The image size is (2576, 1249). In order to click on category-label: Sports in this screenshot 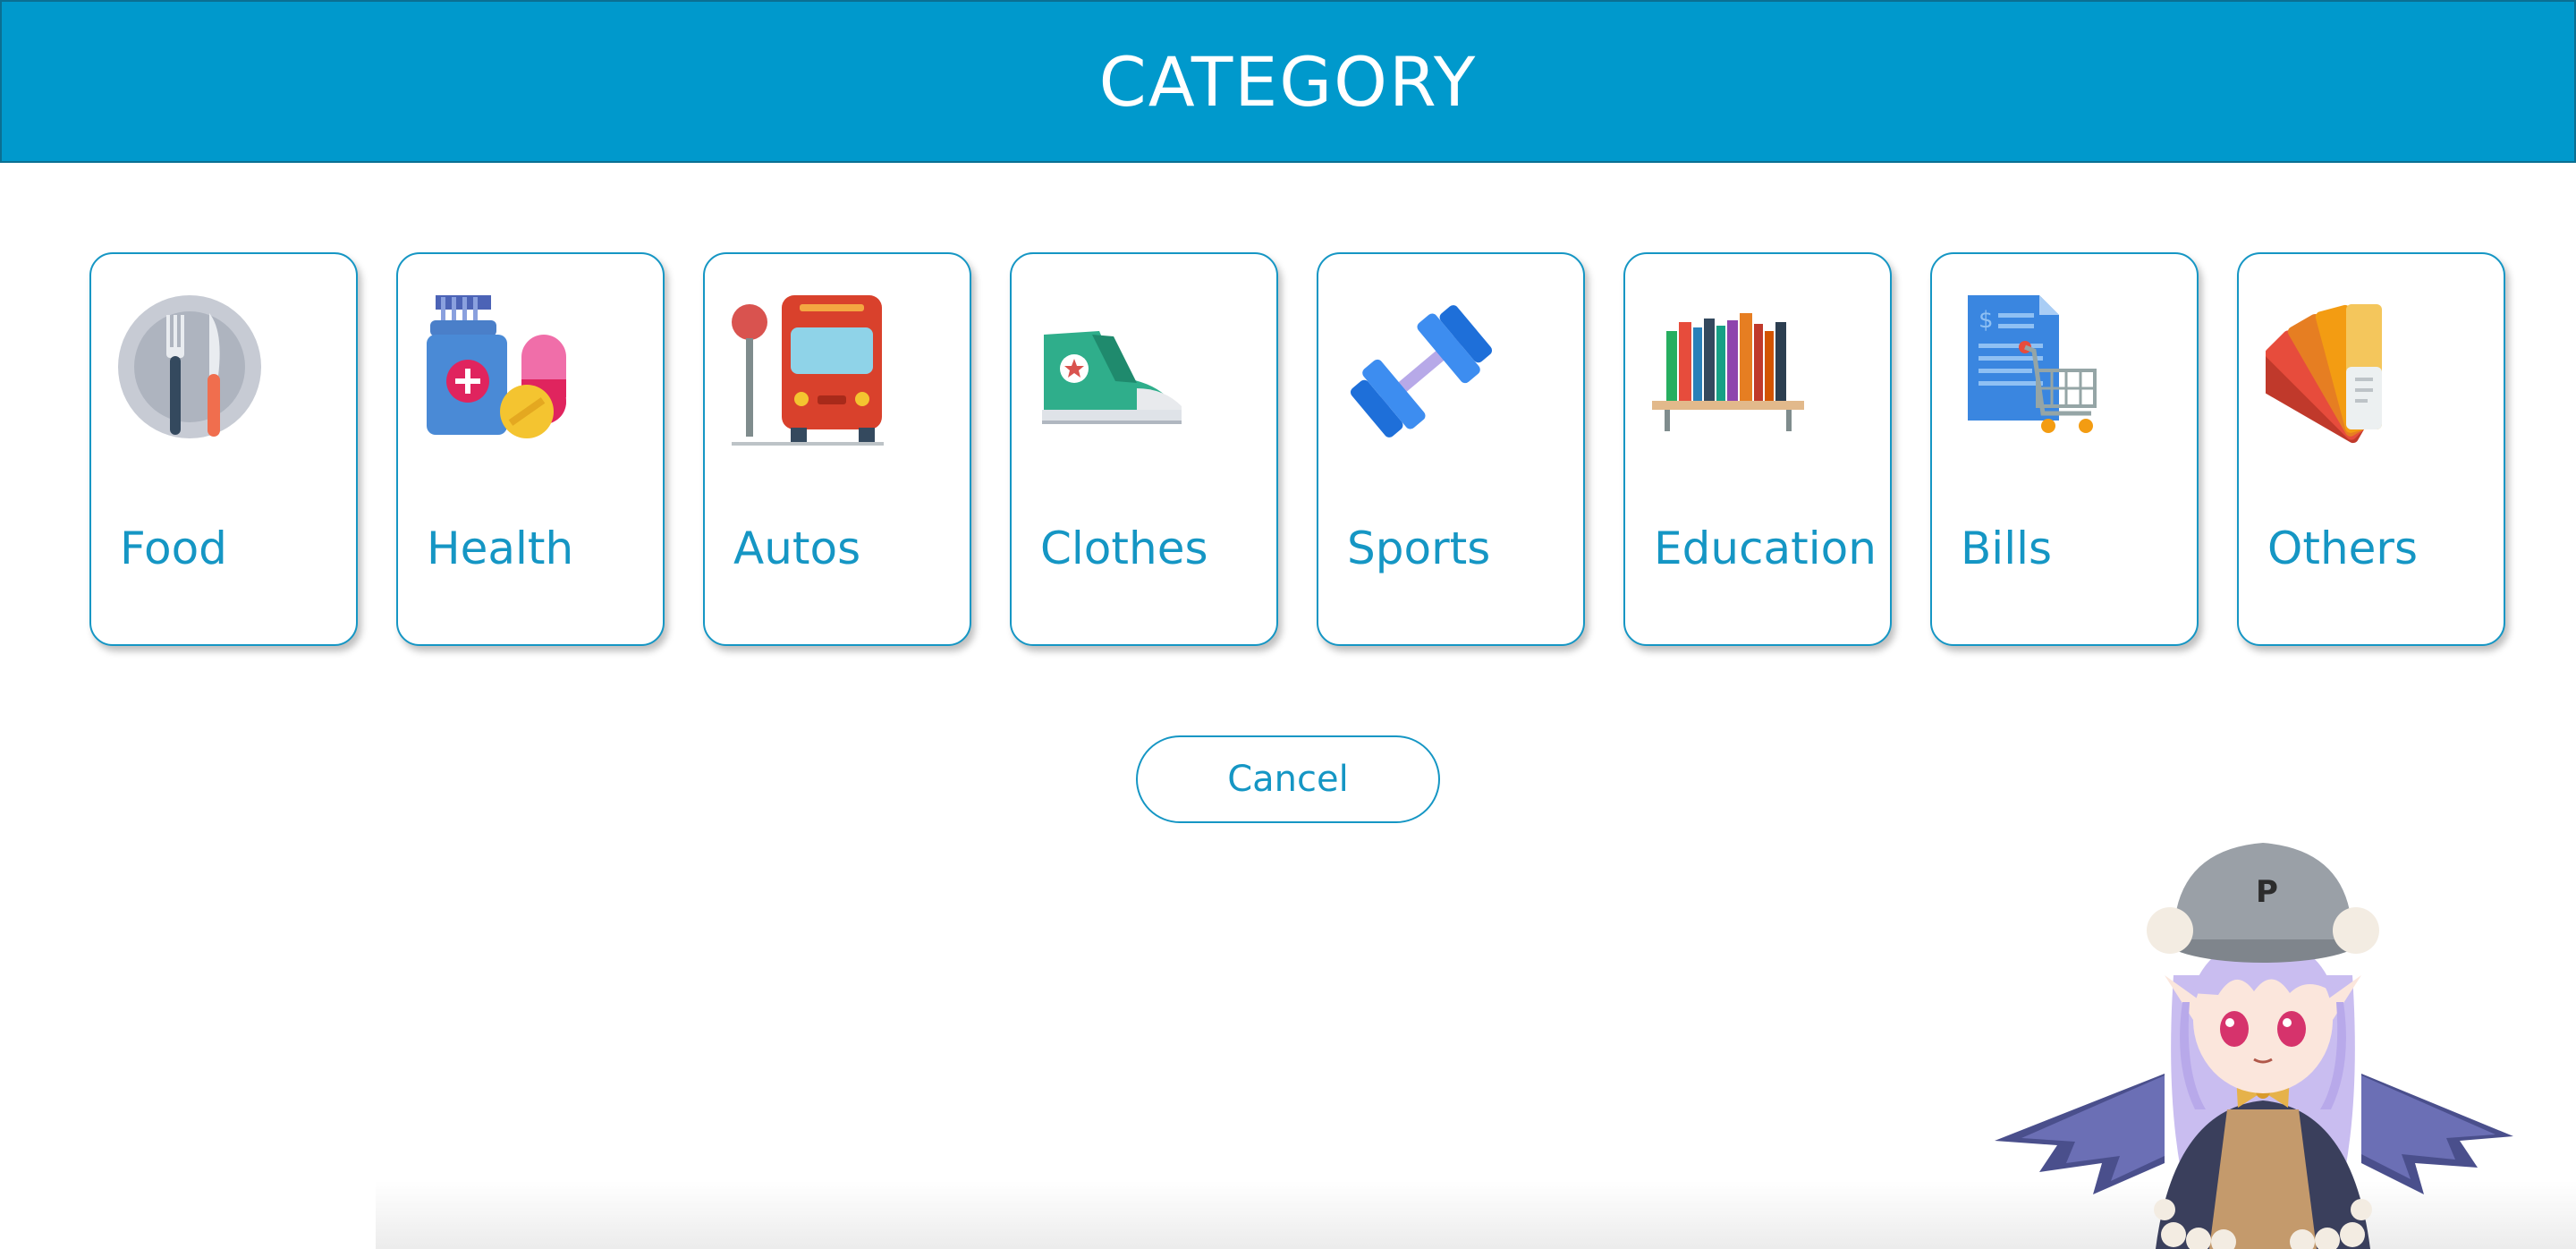, I will do `click(1419, 548)`.